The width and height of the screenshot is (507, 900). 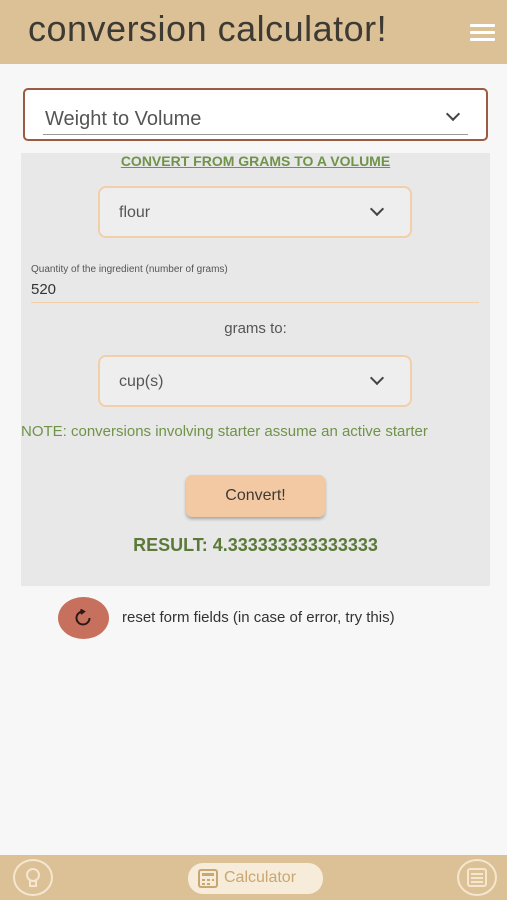 I want to click on calculator-tab: Calculator, so click(x=255, y=878).